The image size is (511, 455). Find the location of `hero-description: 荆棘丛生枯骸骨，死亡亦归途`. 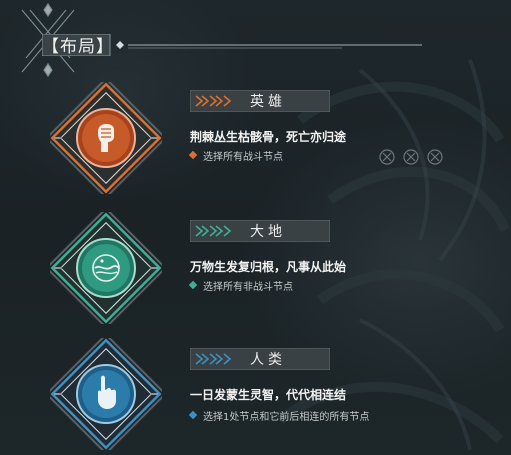

hero-description: 荆棘丛生枯骸骨，死亡亦归途 is located at coordinates (268, 137).